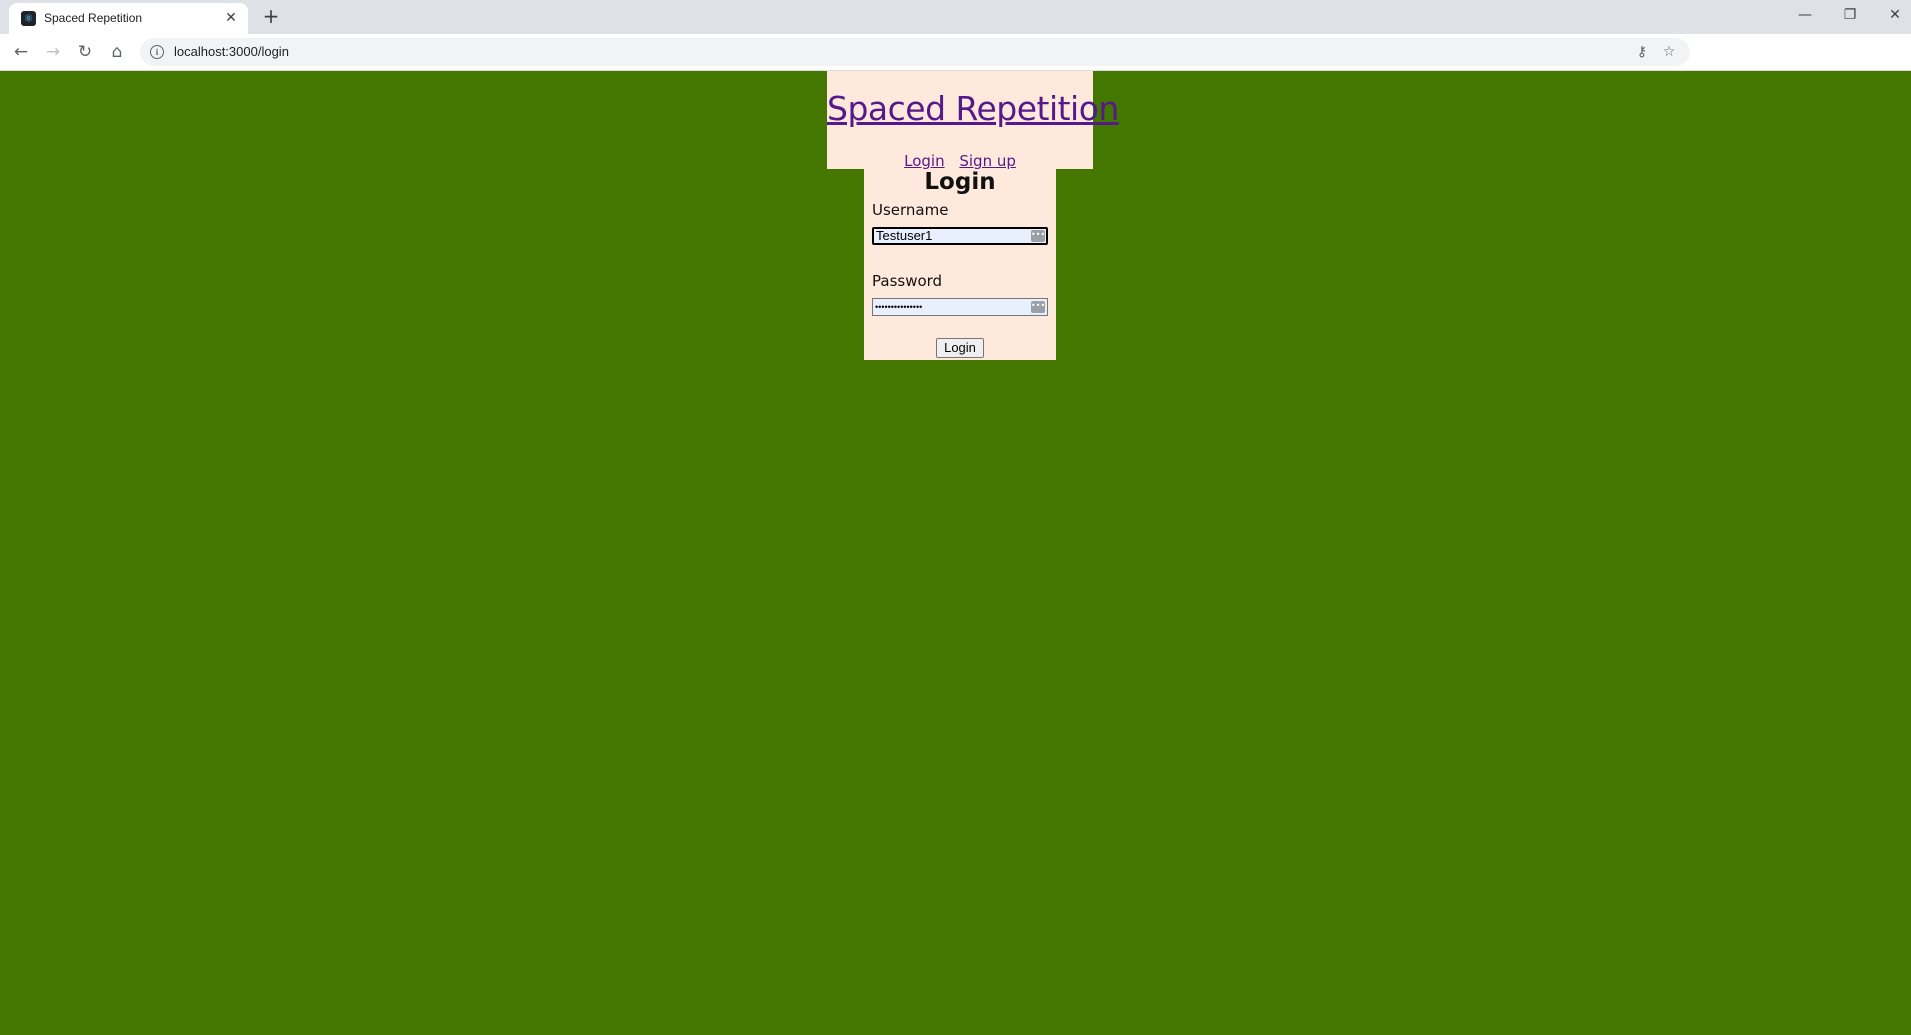 The width and height of the screenshot is (1911, 1035). I want to click on nav-login-link: Login, so click(924, 161).